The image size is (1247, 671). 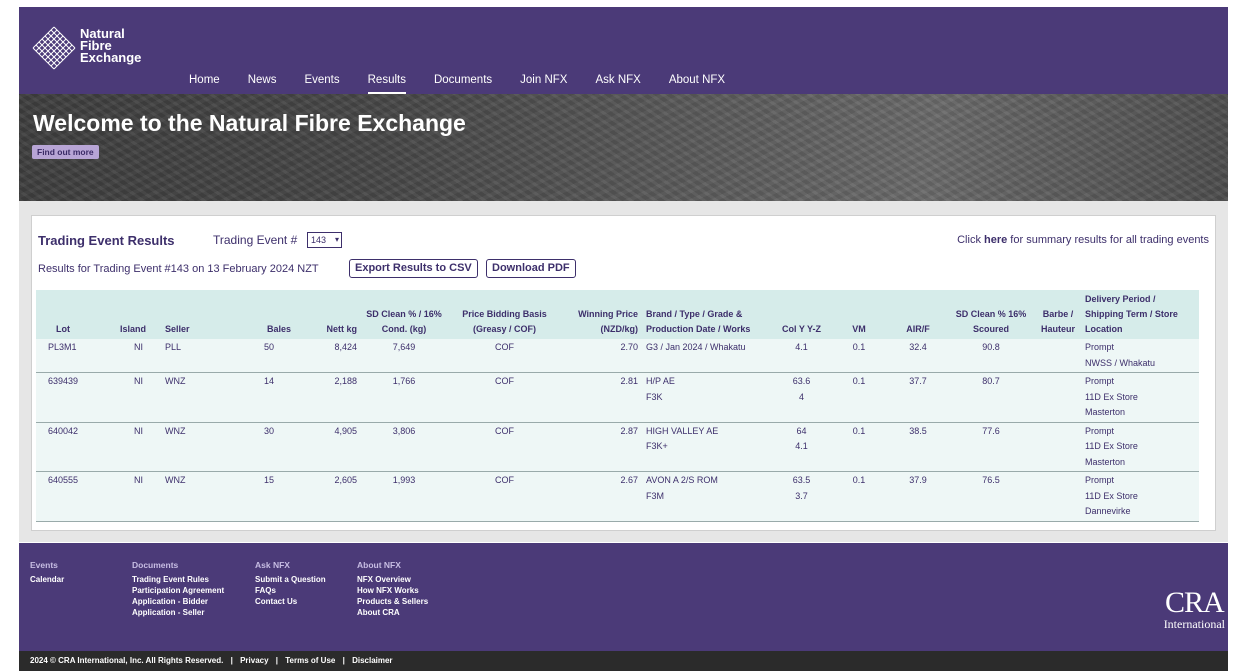 What do you see at coordinates (392, 612) in the screenshot?
I see `footer-link-about-cra: About CRA` at bounding box center [392, 612].